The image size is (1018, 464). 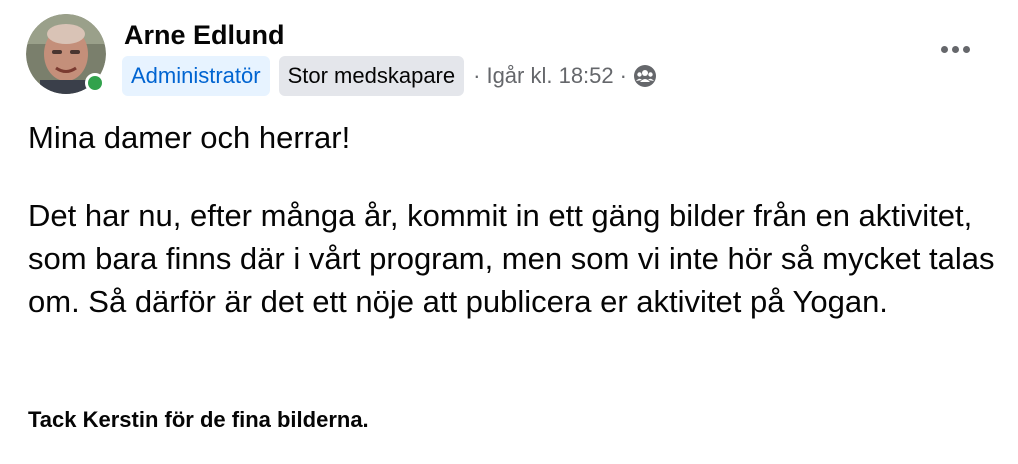 I want to click on post-greeting: Mina damer och herrar!, so click(x=189, y=137).